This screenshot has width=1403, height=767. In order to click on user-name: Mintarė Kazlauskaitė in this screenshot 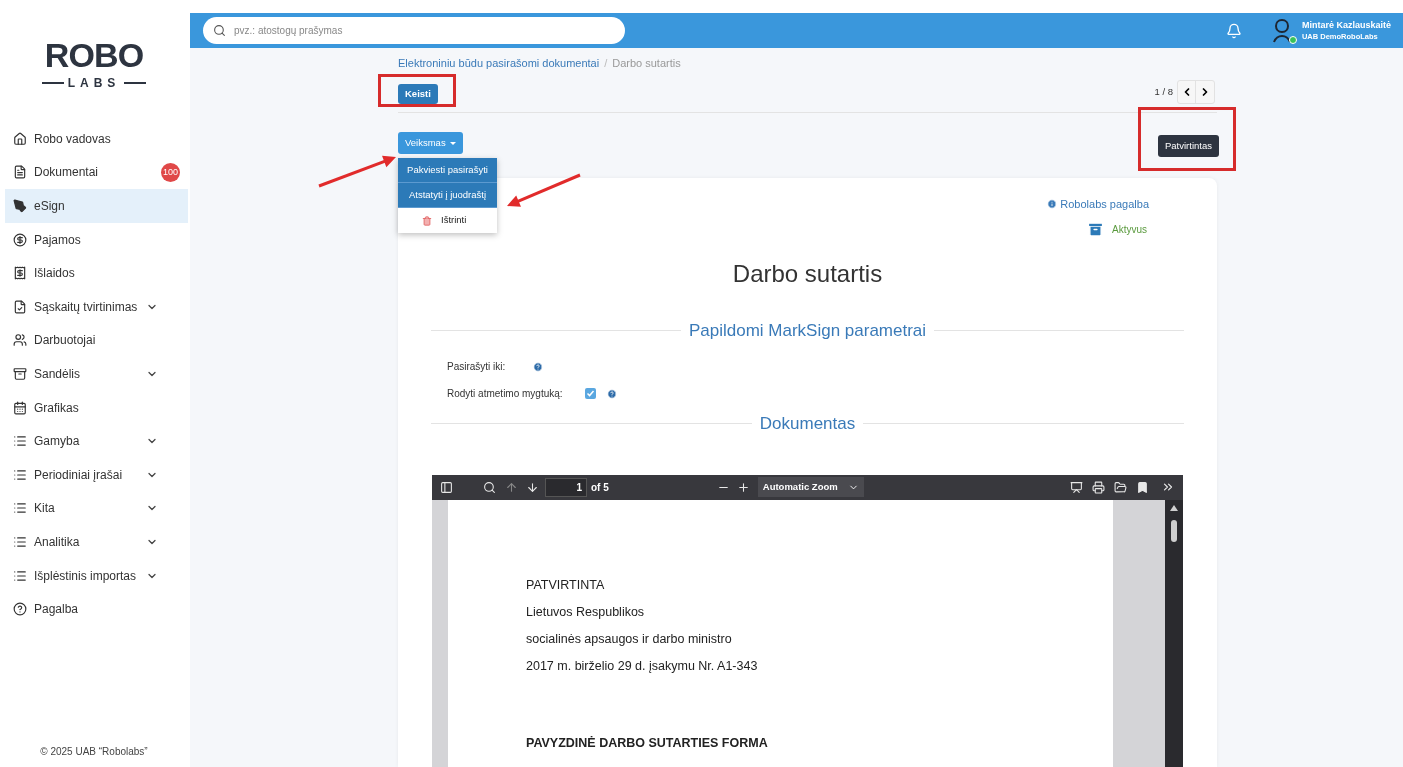, I will do `click(1346, 25)`.